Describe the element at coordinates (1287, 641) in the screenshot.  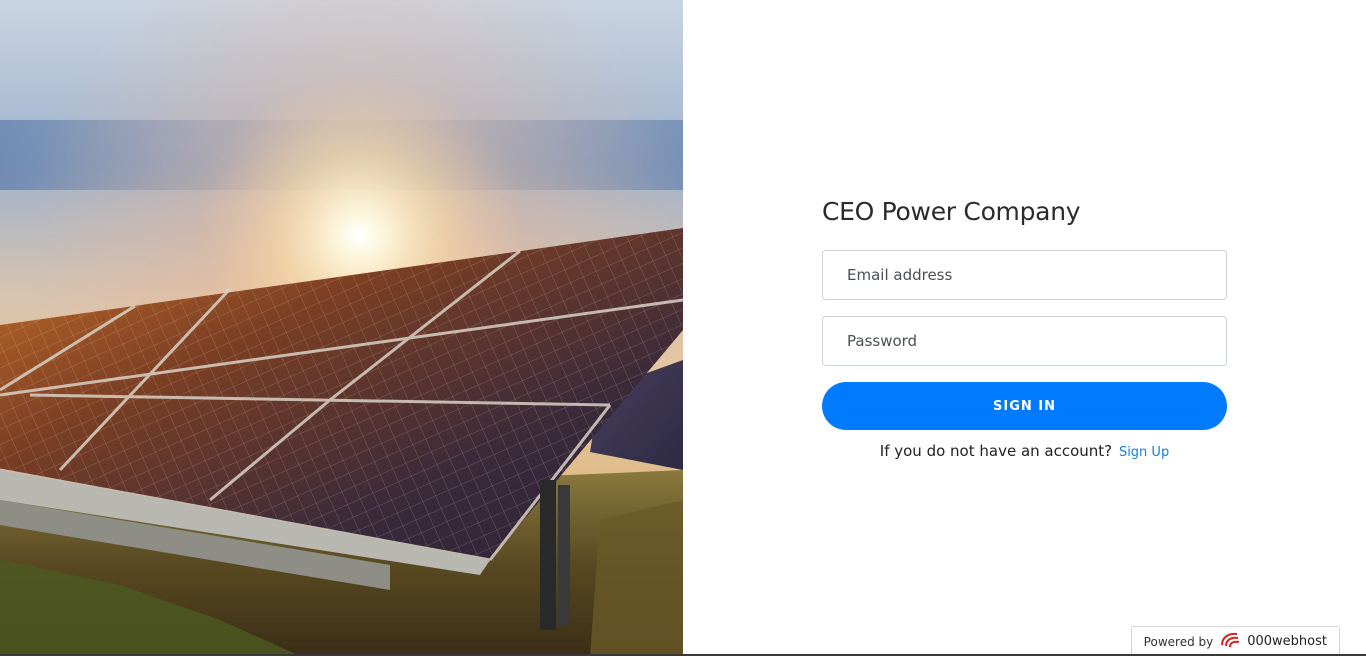
I see `brand-name: 000webhost` at that location.